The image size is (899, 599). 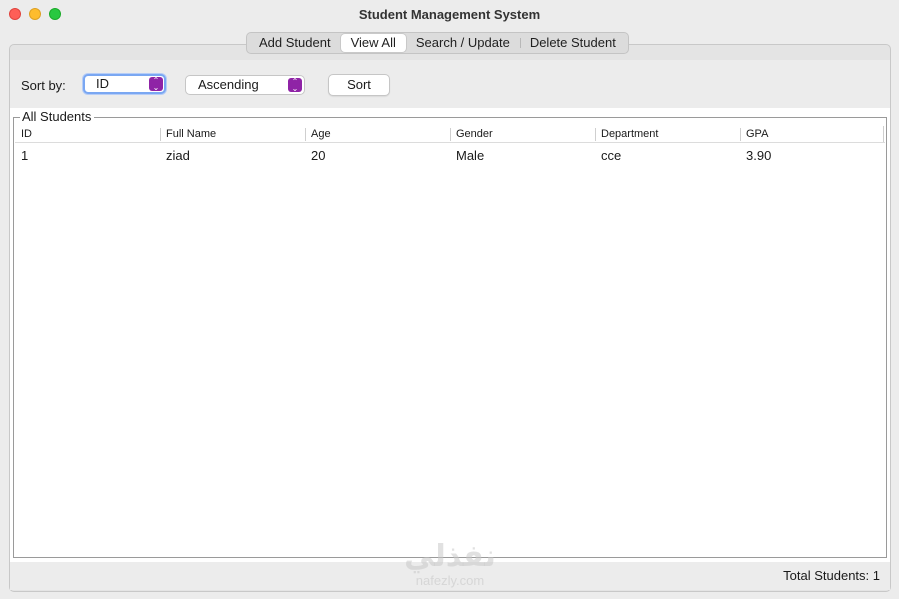 What do you see at coordinates (102, 83) in the screenshot?
I see `sort-field-value: ID` at bounding box center [102, 83].